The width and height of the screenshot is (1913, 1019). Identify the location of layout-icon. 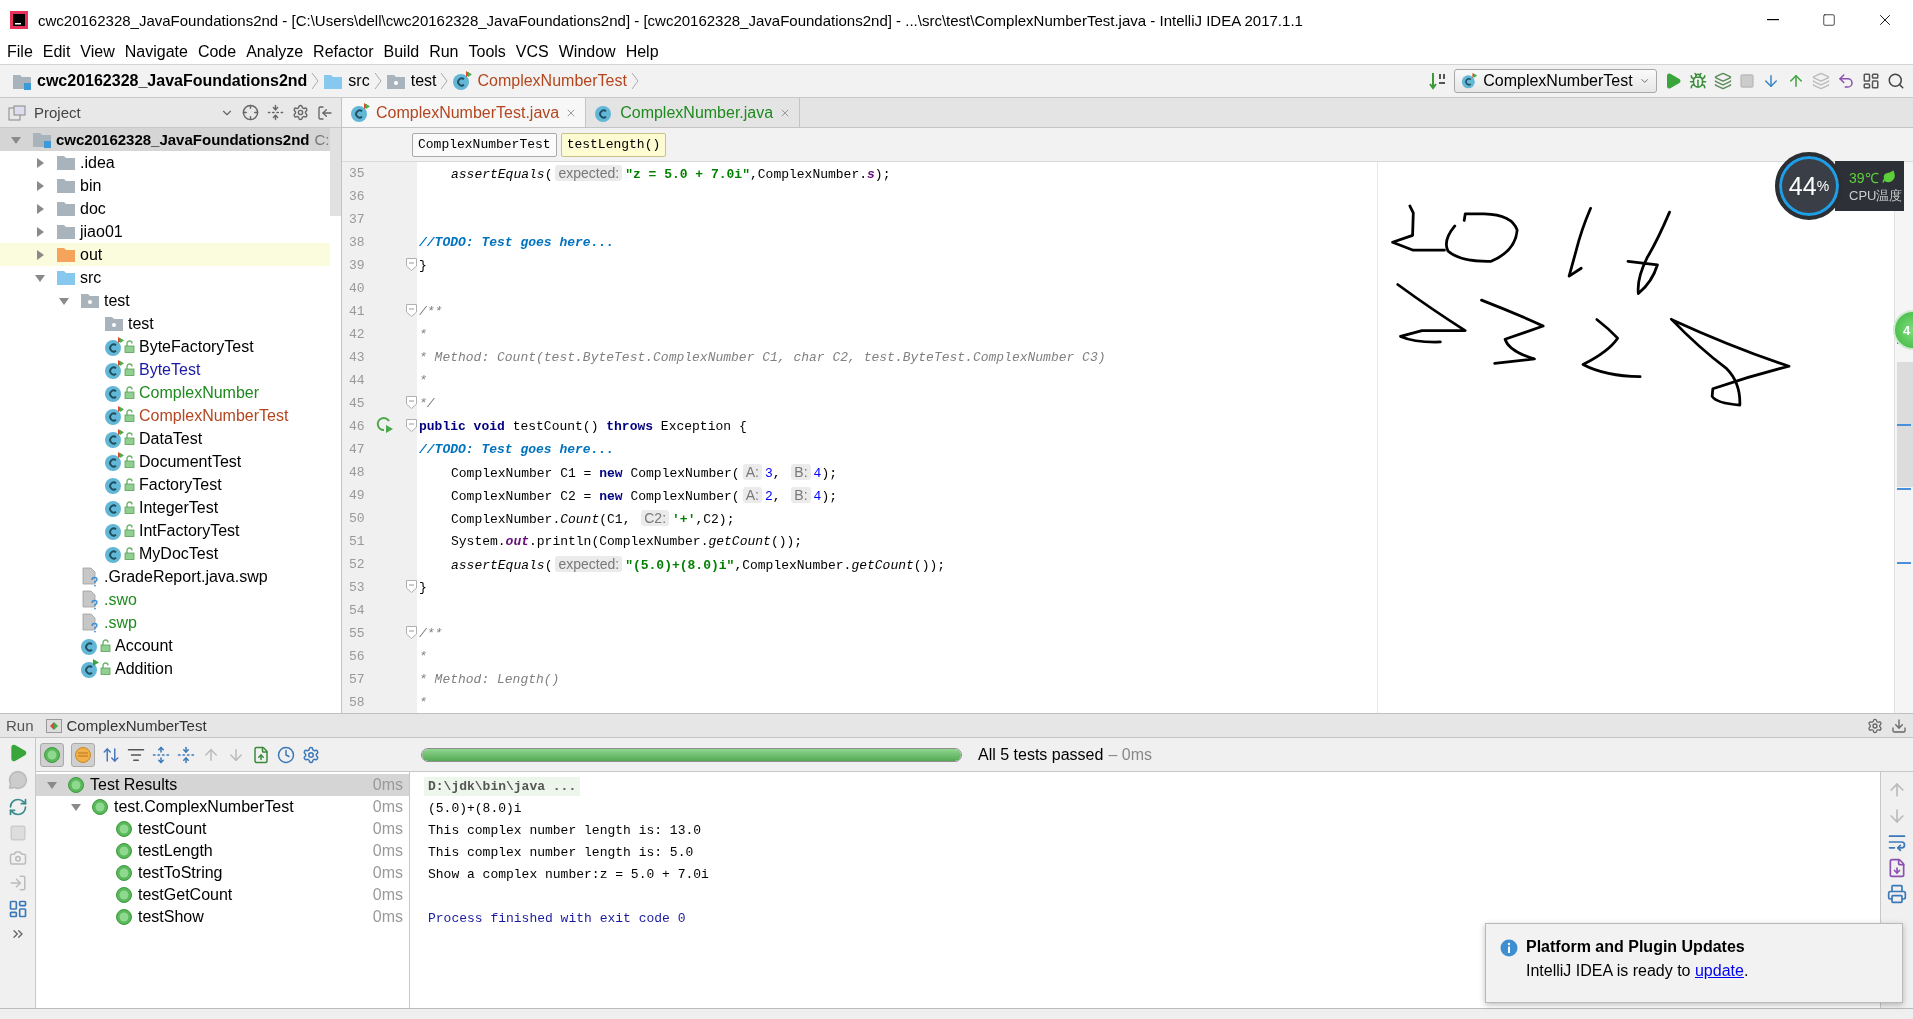
(17, 909).